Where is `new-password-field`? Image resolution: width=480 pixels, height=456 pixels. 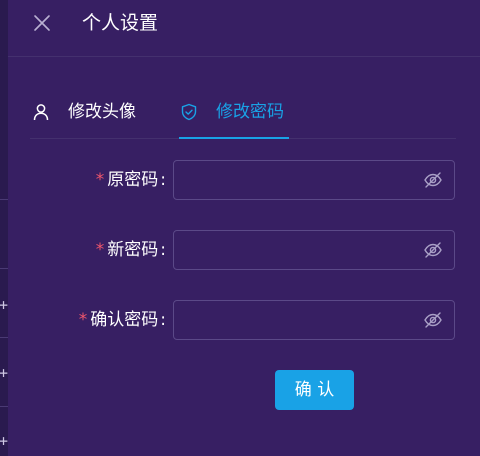
new-password-field is located at coordinates (314, 250).